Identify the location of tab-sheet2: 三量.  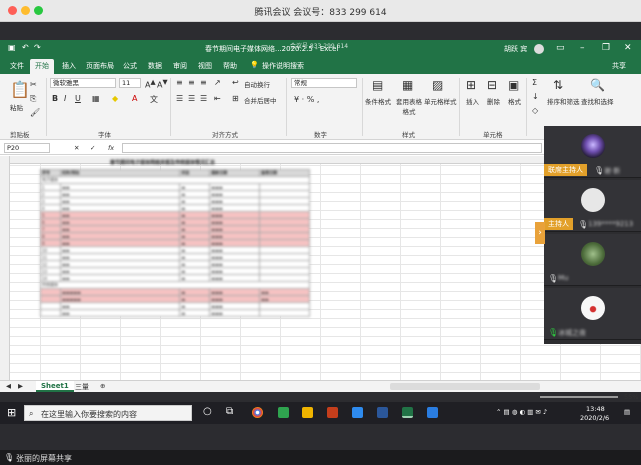
(82, 386).